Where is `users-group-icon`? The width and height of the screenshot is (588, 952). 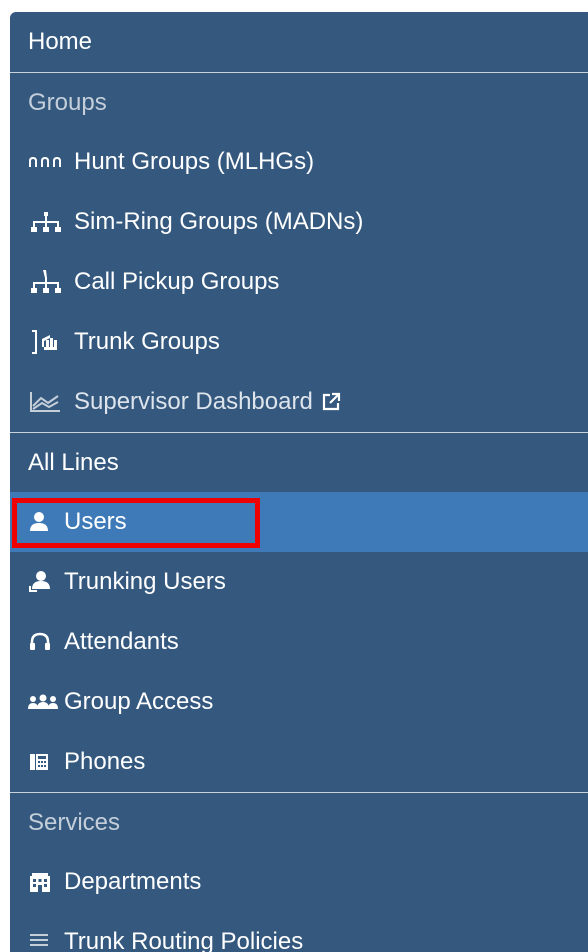
users-group-icon is located at coordinates (46, 702).